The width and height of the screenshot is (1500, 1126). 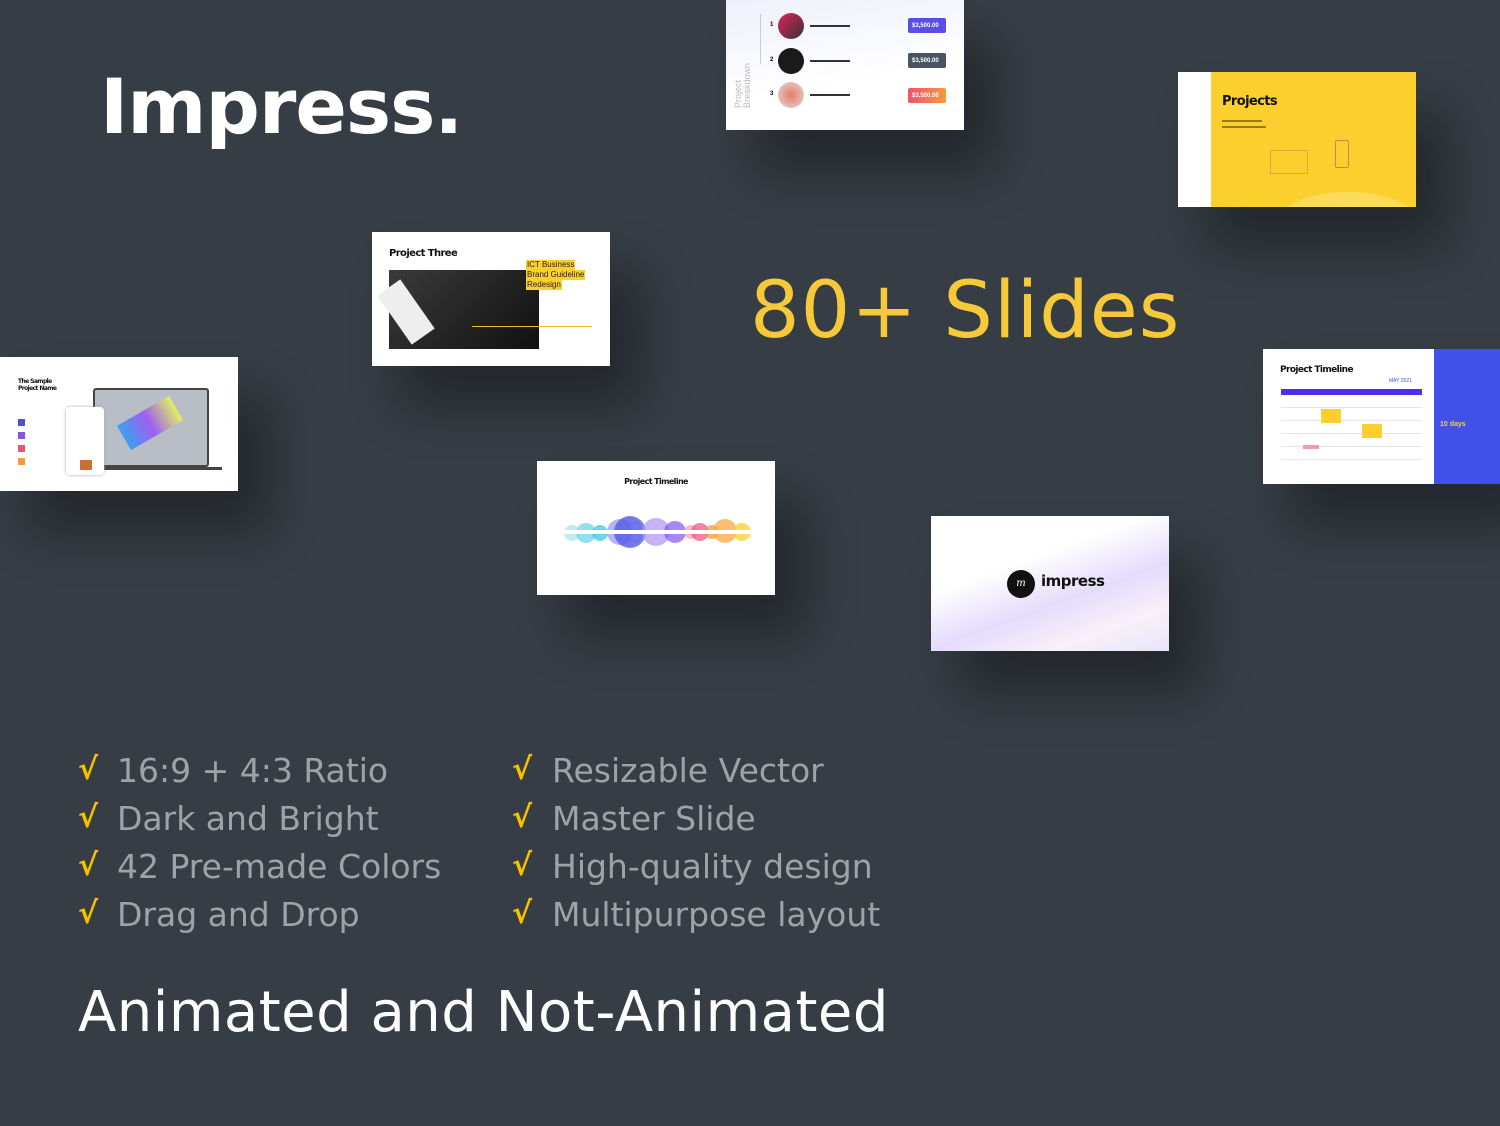 What do you see at coordinates (772, 25) in the screenshot?
I see `row-number: 1` at bounding box center [772, 25].